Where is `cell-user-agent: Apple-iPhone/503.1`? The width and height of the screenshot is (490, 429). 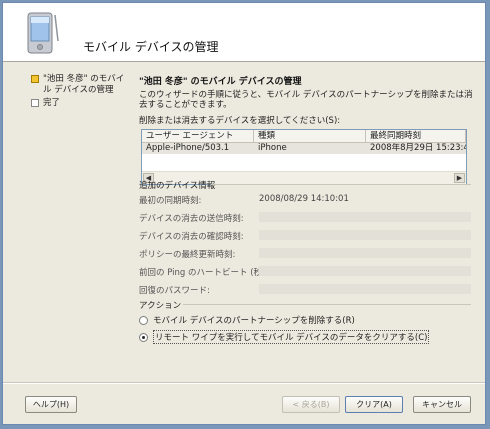 cell-user-agent: Apple-iPhone/503.1 is located at coordinates (188, 148).